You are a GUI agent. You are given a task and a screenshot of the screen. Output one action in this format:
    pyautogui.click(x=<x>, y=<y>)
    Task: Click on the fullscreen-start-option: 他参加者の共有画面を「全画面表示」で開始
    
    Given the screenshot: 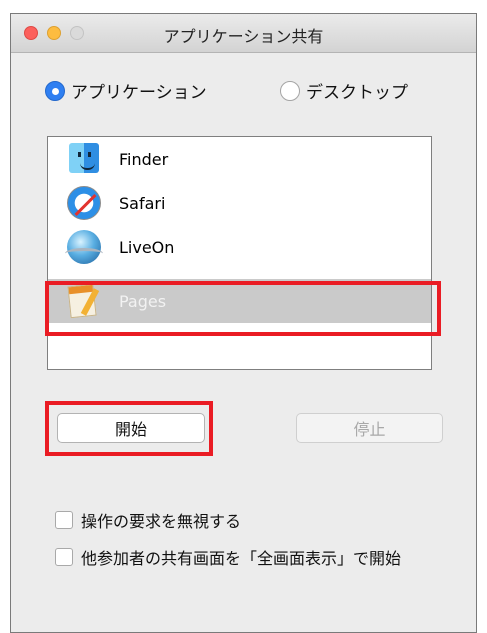 What is the action you would take?
    pyautogui.click(x=228, y=557)
    